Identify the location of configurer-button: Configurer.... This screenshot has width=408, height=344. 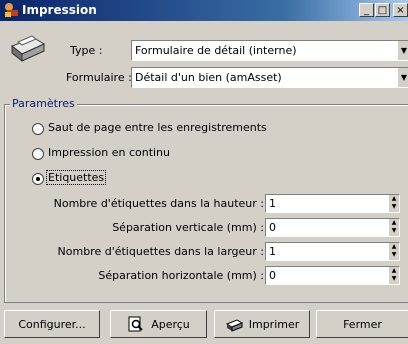
(52, 324).